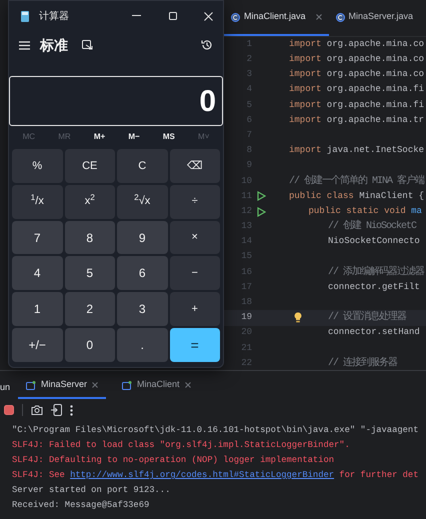  Describe the element at coordinates (365, 211) in the screenshot. I see `code-line: public static void ma` at that location.